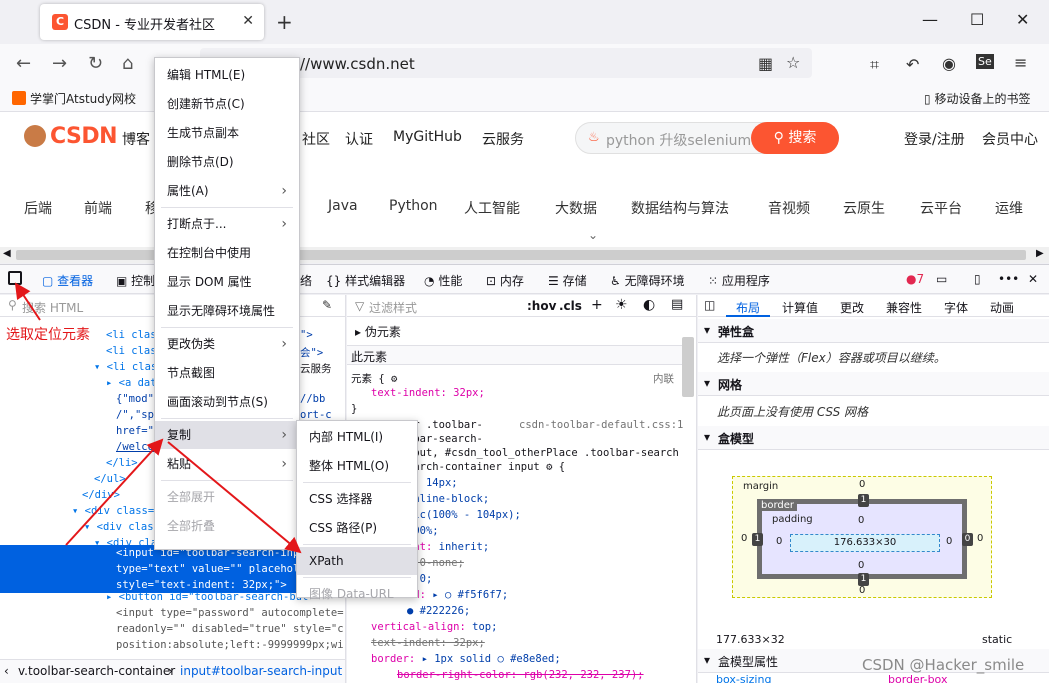  What do you see at coordinates (48, 335) in the screenshot?
I see `annotation-label: 选取定位元素` at bounding box center [48, 335].